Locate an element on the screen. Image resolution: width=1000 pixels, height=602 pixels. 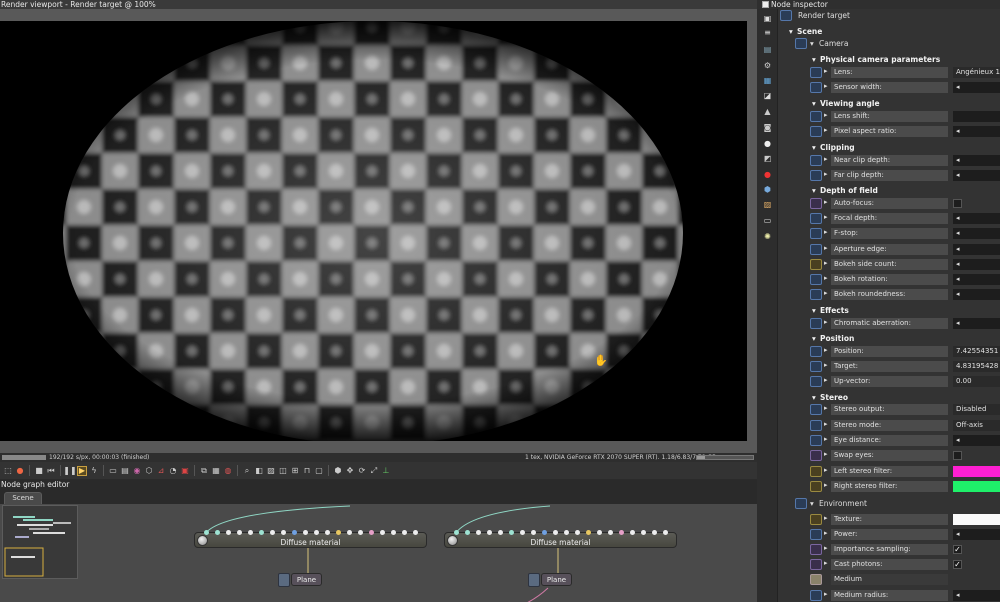
param-aperture-edge: ▸ Aperture edge: ◂ is located at coordinates (889, 249).